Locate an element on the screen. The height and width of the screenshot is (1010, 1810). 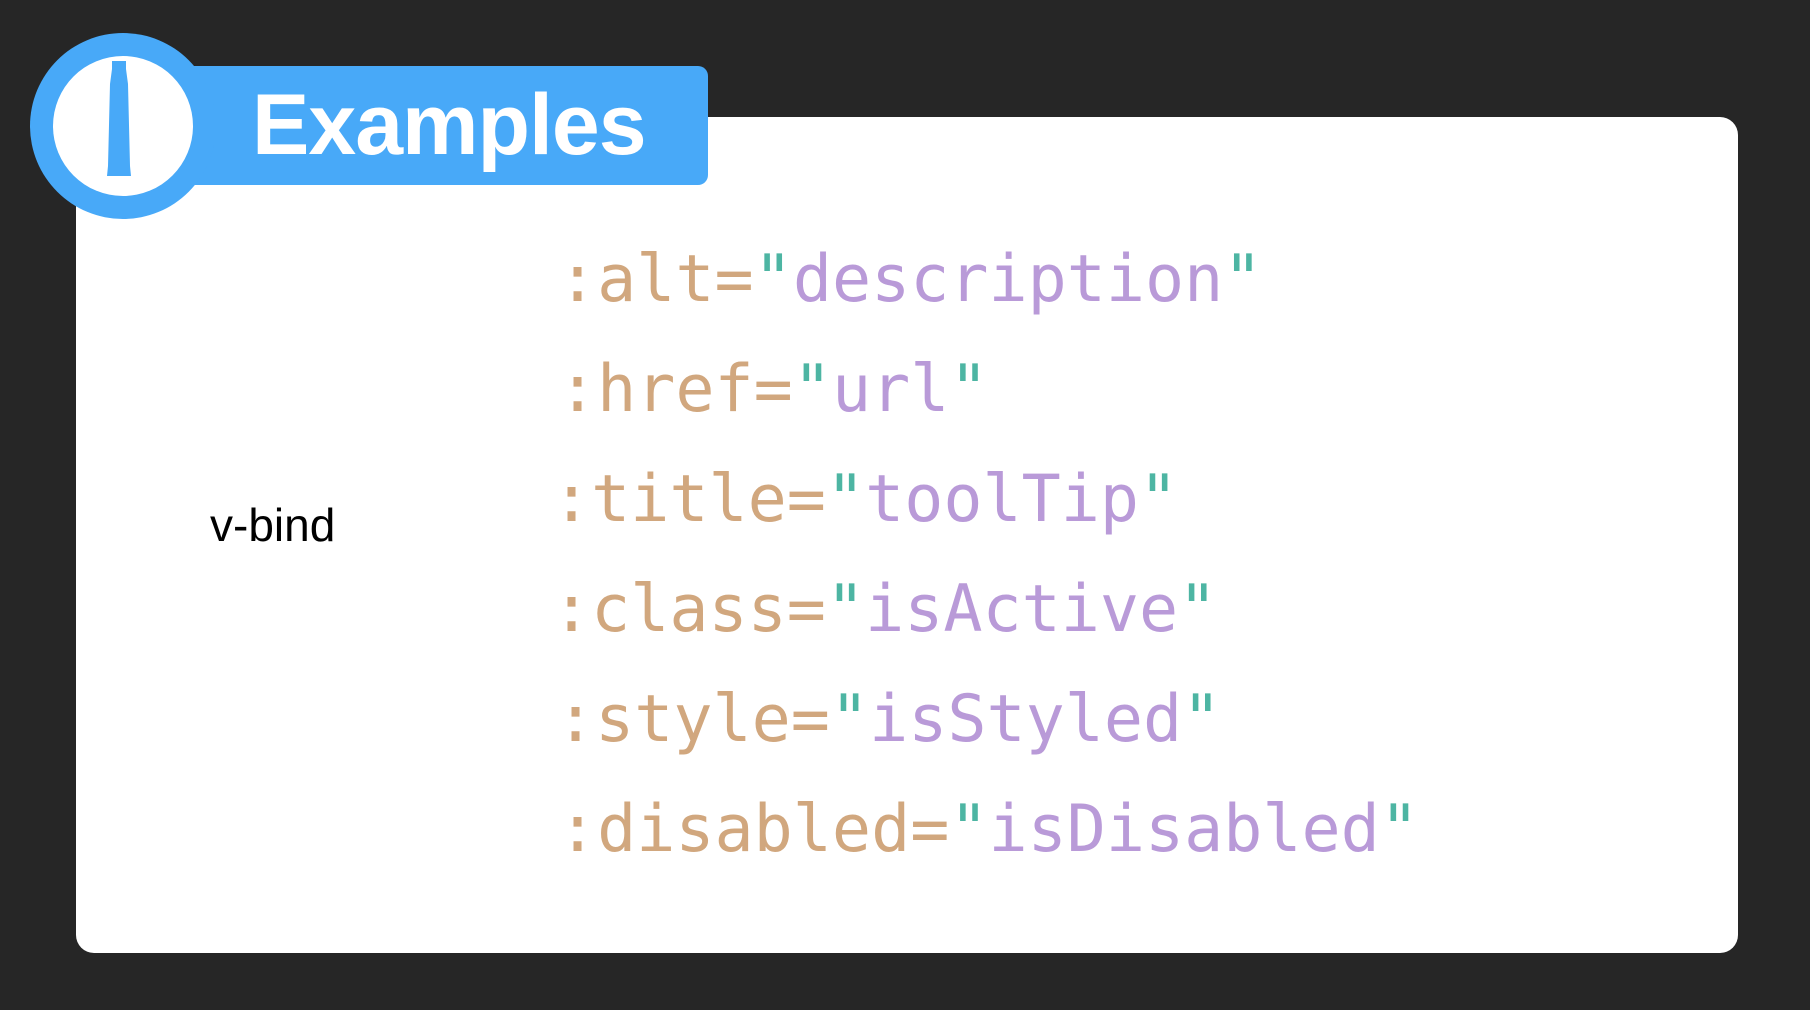
directive-label: v-bind is located at coordinates (273, 525).